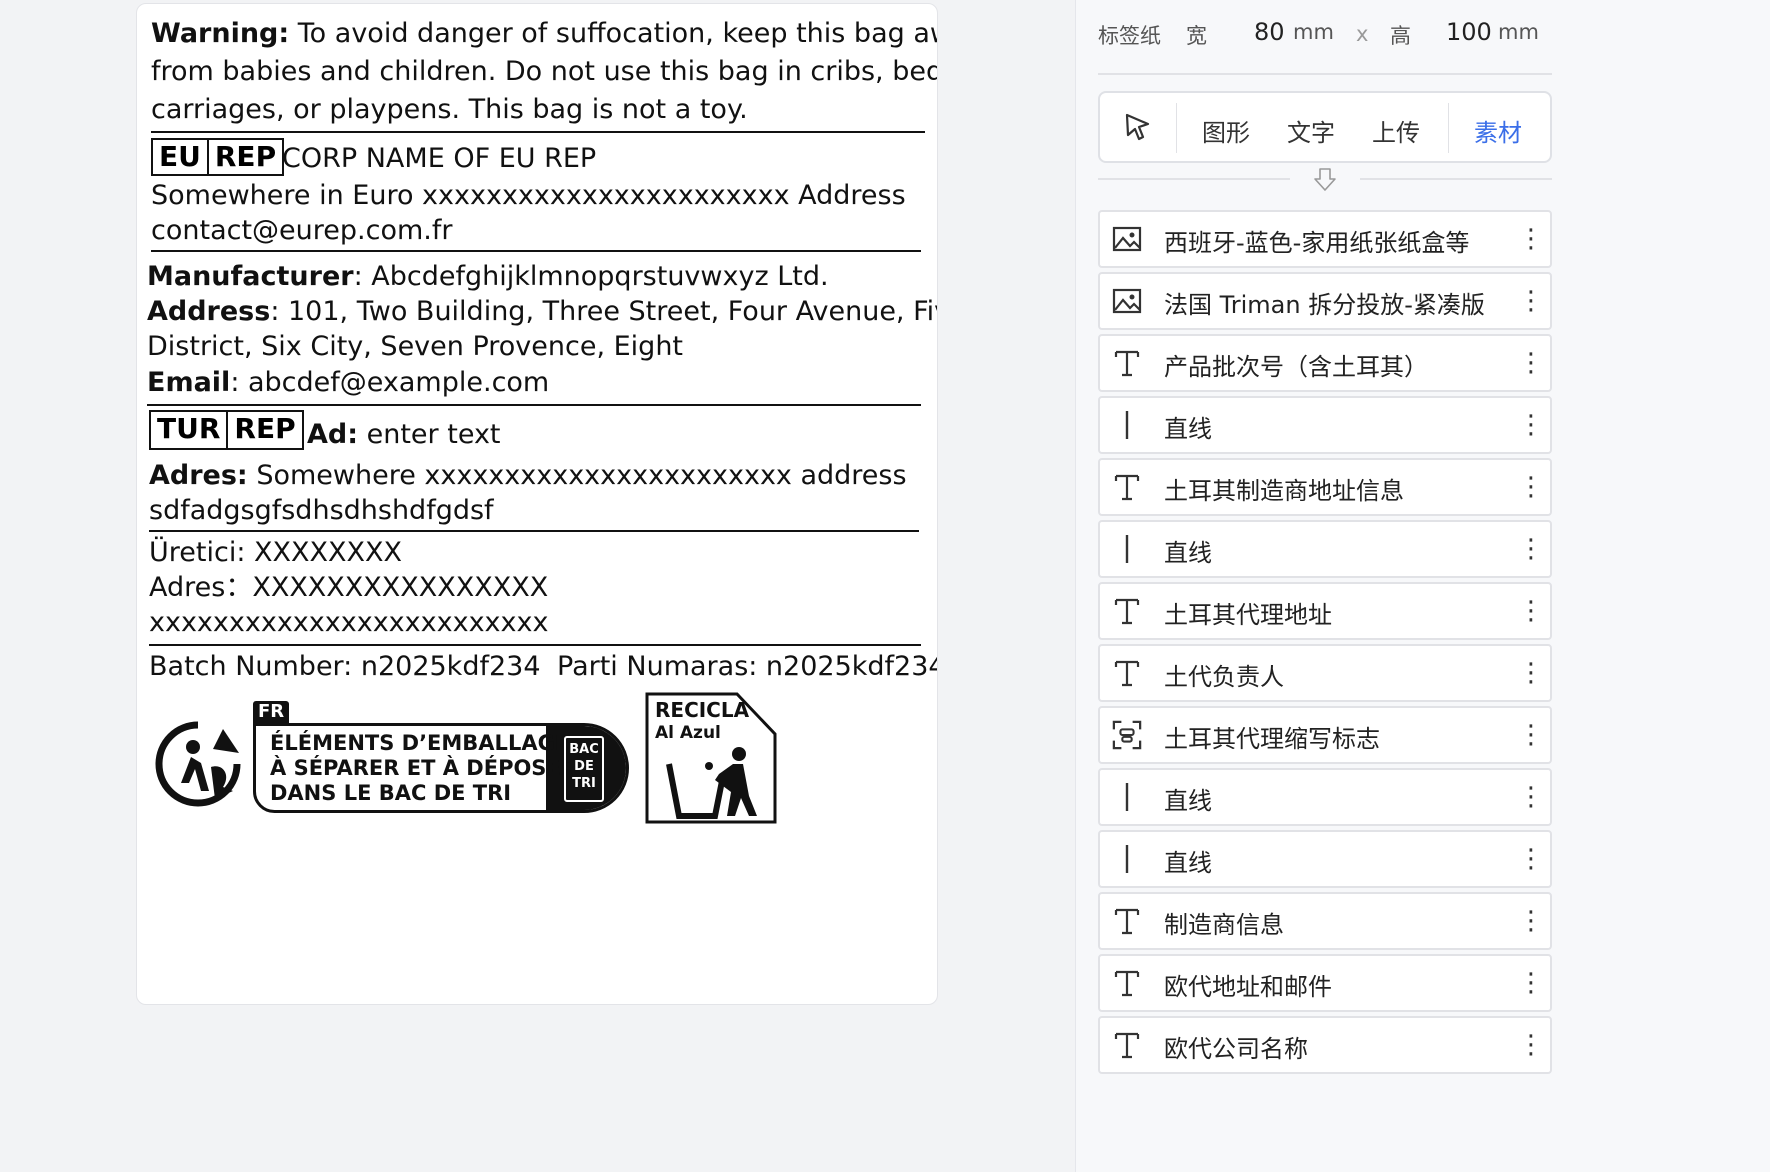  What do you see at coordinates (688, 733) in the screenshot?
I see `recicla-line-2: Al Azul` at bounding box center [688, 733].